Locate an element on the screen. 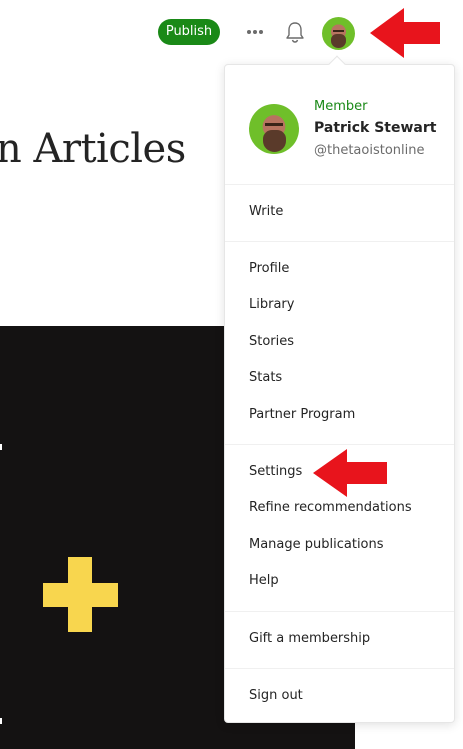  user-name: Patrick Stewart is located at coordinates (375, 128).